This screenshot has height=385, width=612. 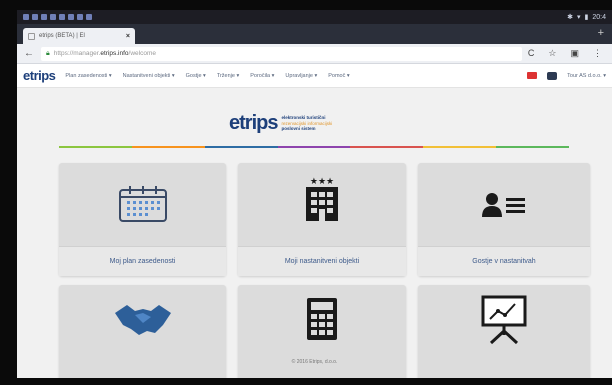 What do you see at coordinates (314, 362) in the screenshot?
I see `page-footer: © 2016 Etrips, d.o.o.` at bounding box center [314, 362].